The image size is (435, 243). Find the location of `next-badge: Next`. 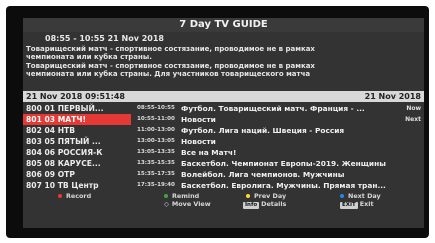

next-badge: Next is located at coordinates (413, 119).